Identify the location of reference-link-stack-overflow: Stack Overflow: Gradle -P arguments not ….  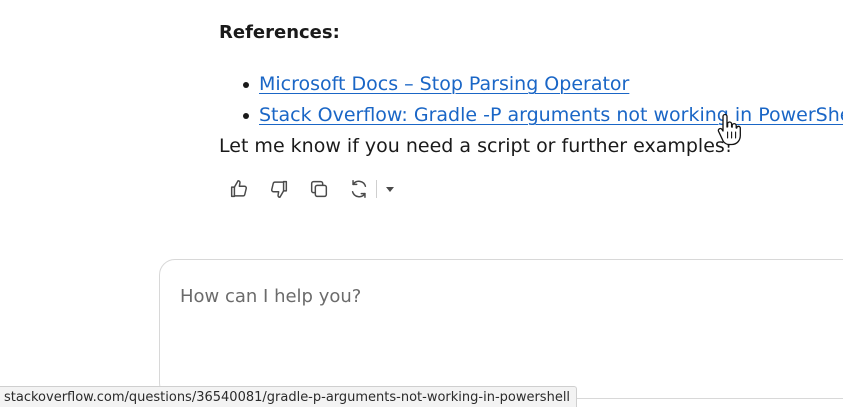
(551, 115).